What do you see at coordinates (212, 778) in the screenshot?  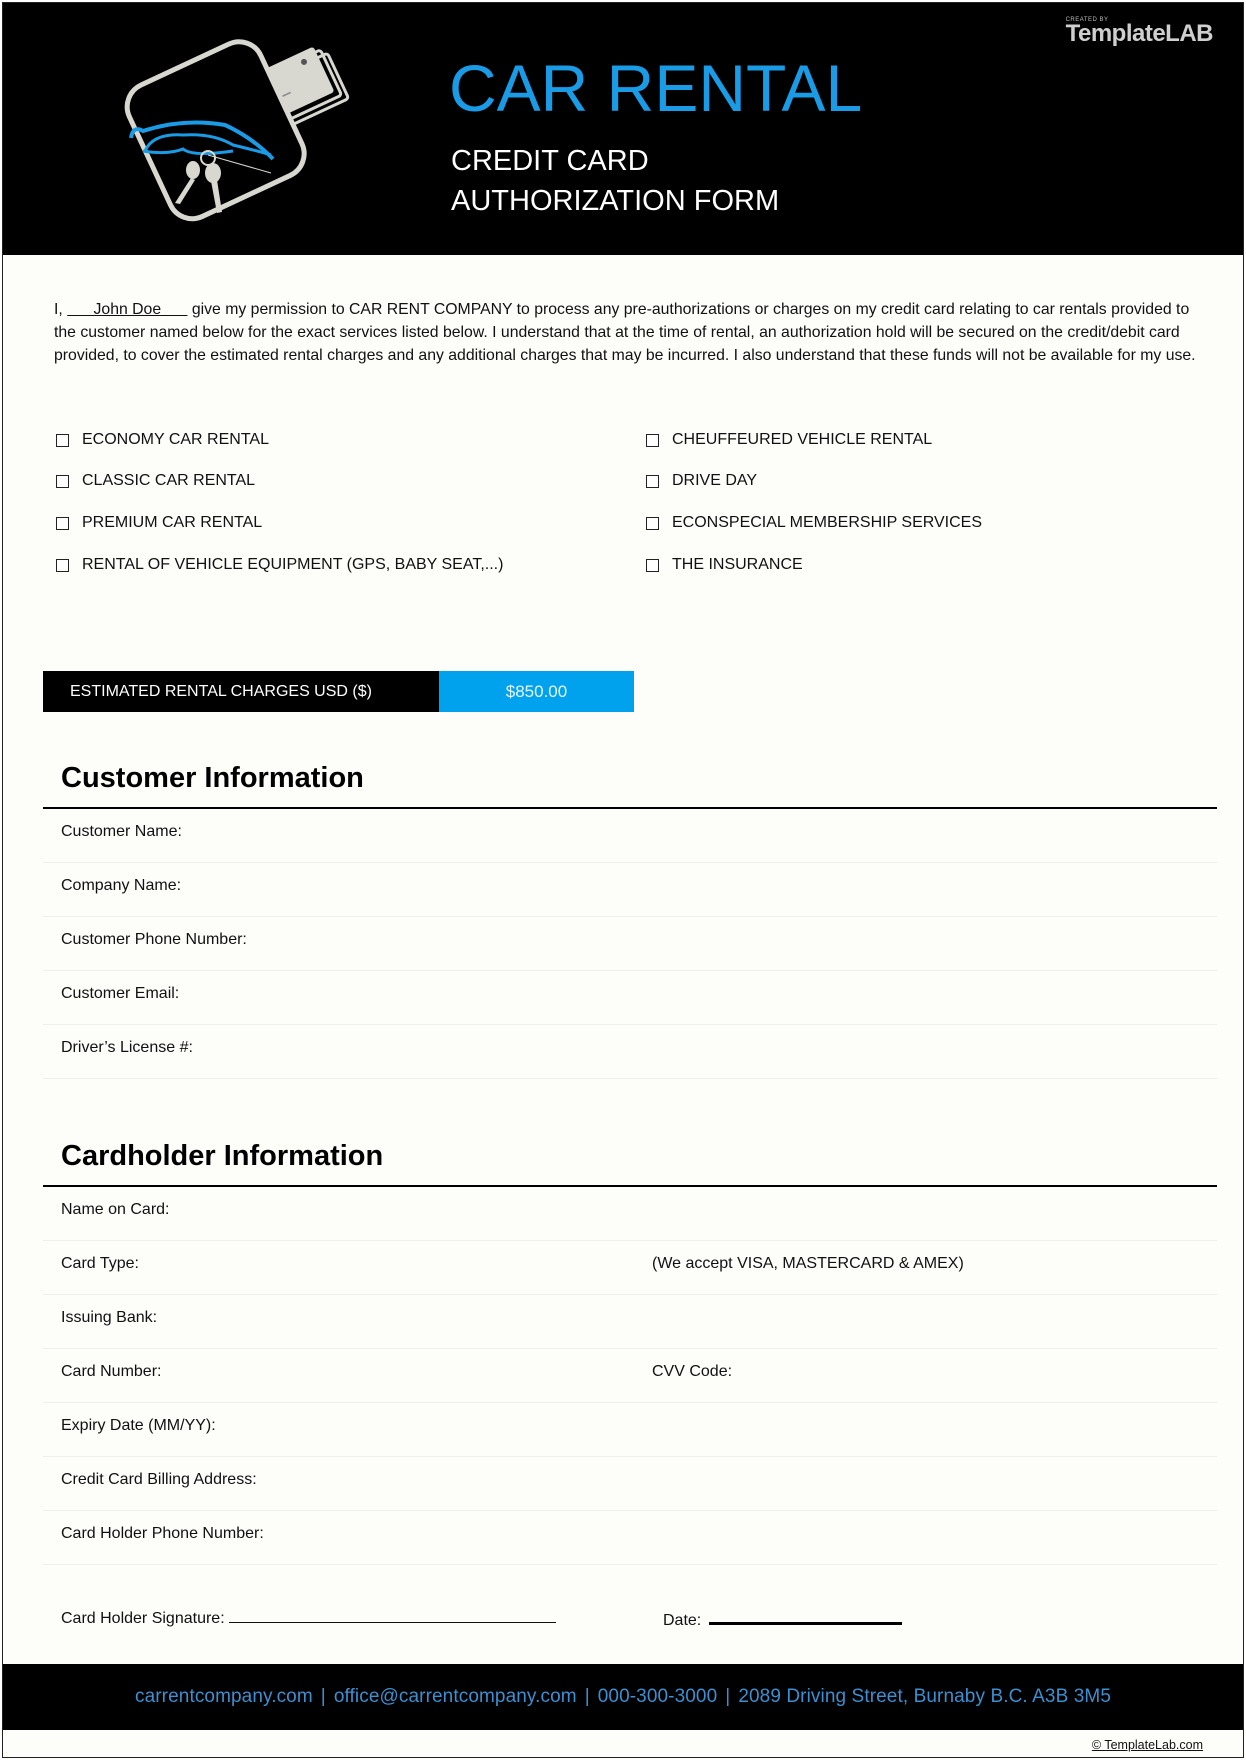 I see `customer-info-heading: Customer Information` at bounding box center [212, 778].